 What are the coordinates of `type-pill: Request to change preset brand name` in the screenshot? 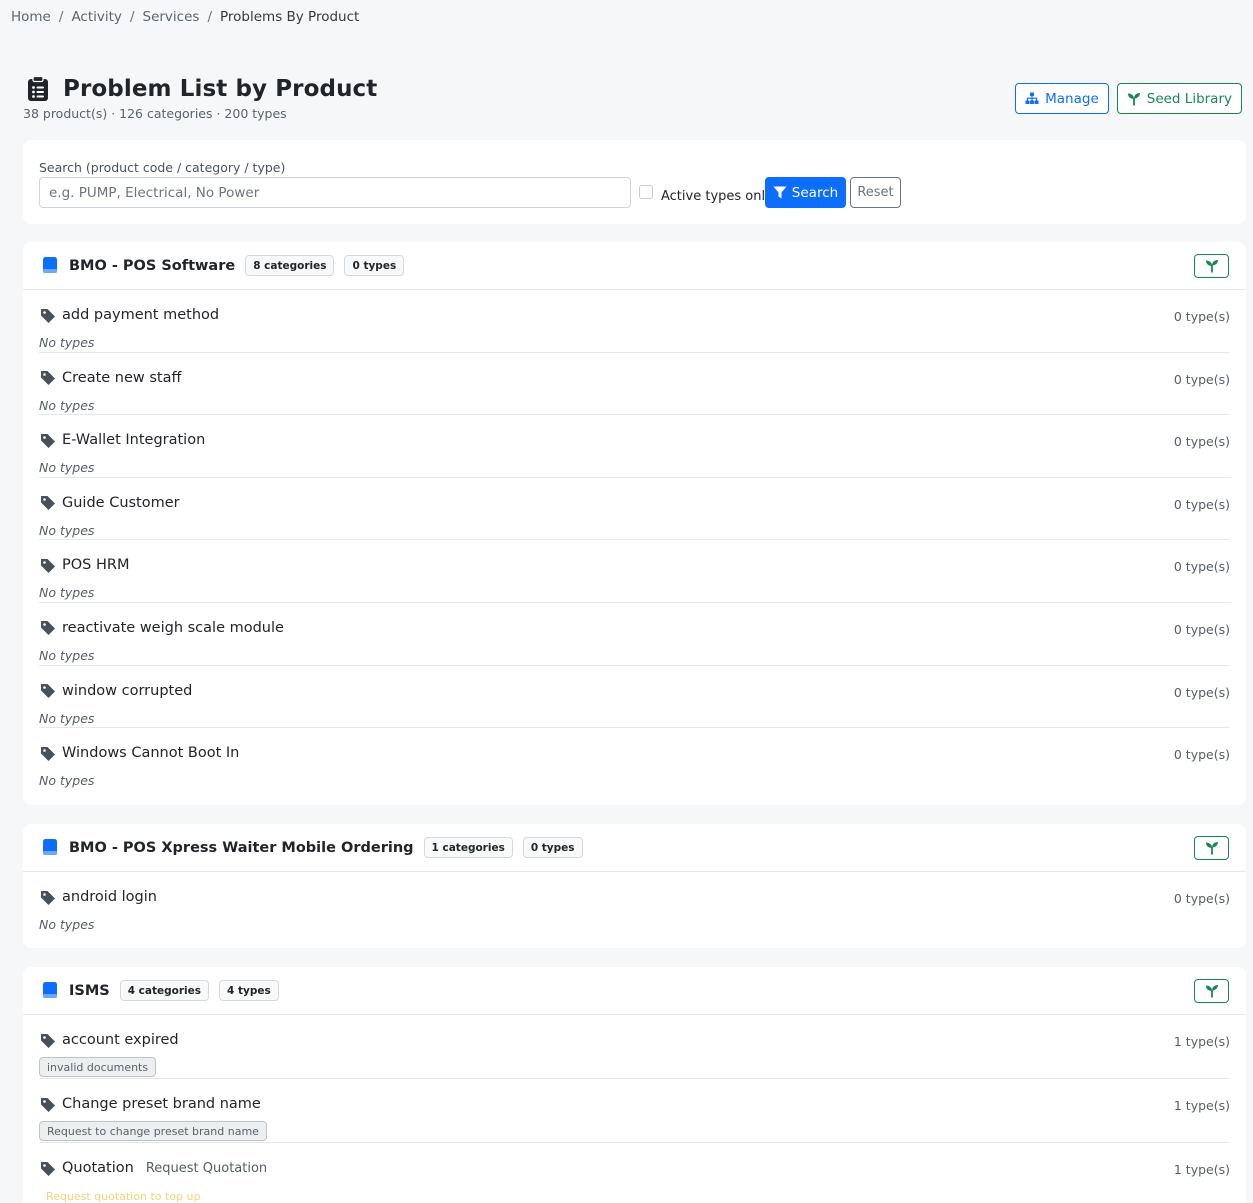 It's located at (153, 1131).